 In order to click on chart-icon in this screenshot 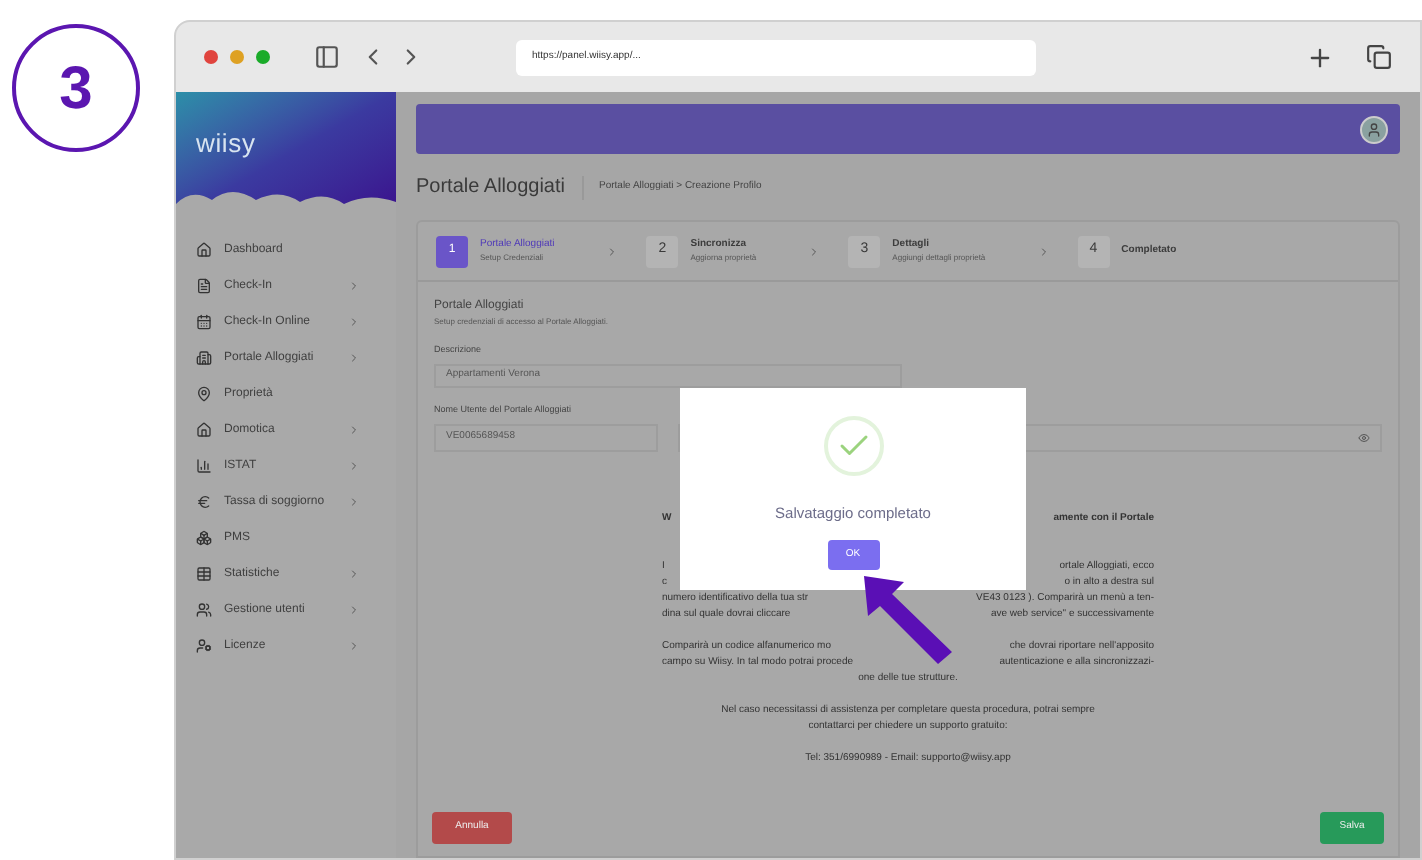, I will do `click(204, 466)`.